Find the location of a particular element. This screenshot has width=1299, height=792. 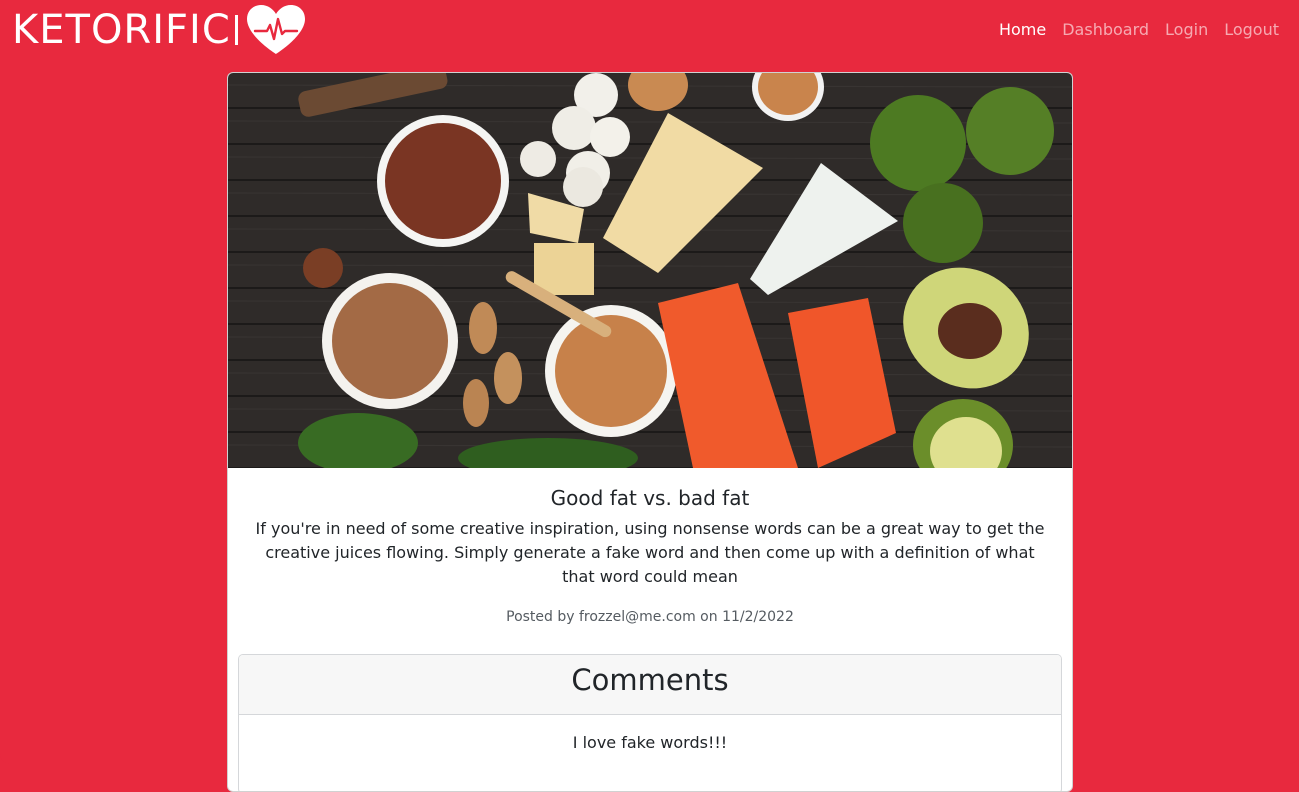

nav-logout: Logout is located at coordinates (1251, 29).